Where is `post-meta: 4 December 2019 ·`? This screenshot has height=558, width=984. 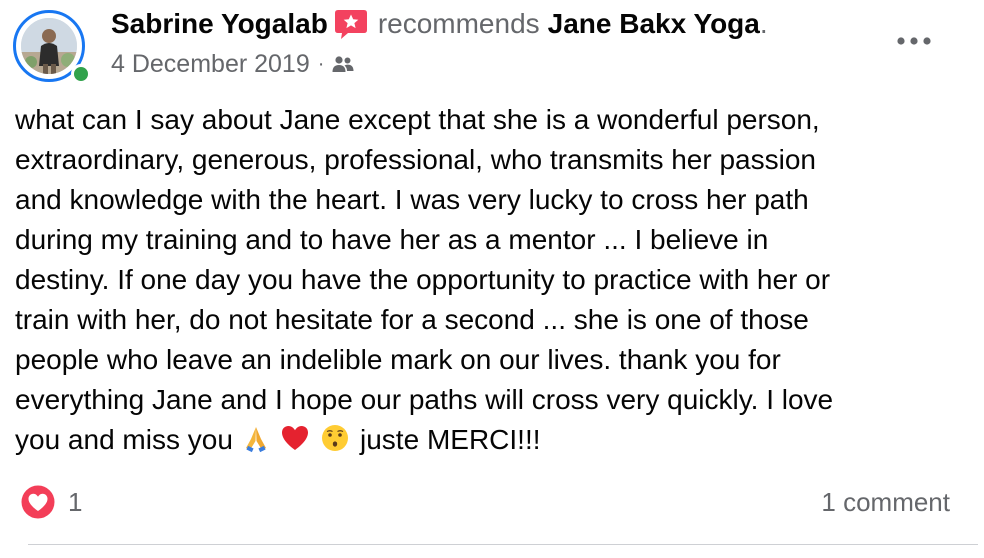 post-meta: 4 December 2019 · is located at coordinates (232, 64).